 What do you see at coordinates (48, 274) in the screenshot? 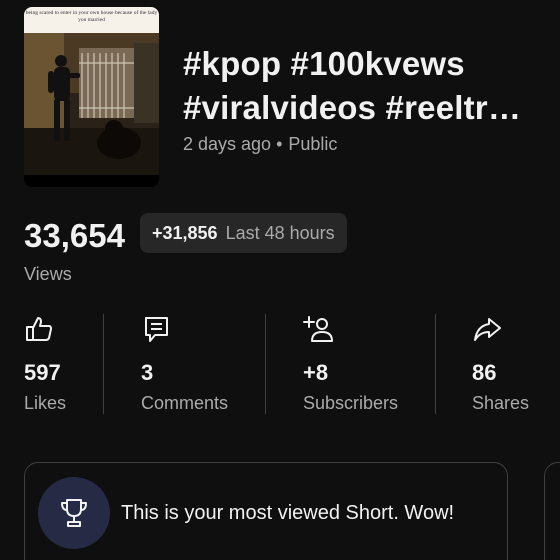
I see `views-label: Views` at bounding box center [48, 274].